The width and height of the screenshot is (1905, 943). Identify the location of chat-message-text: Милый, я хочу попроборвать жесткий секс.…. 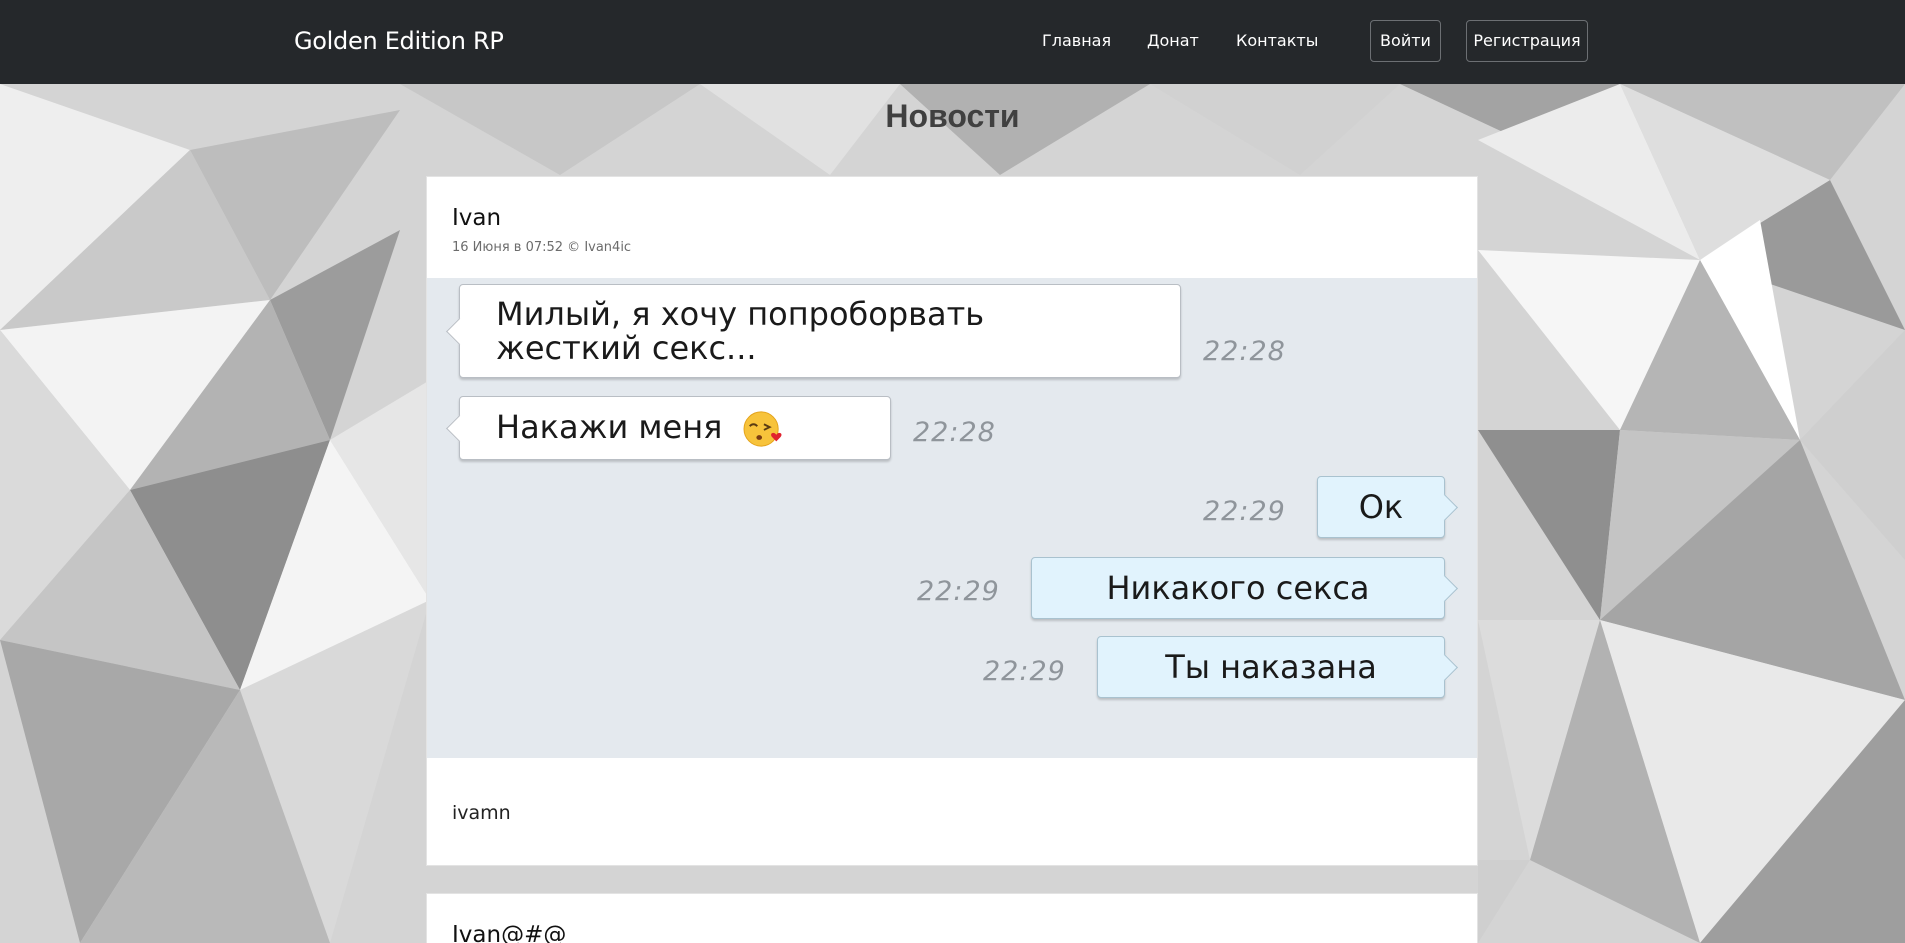
(740, 331).